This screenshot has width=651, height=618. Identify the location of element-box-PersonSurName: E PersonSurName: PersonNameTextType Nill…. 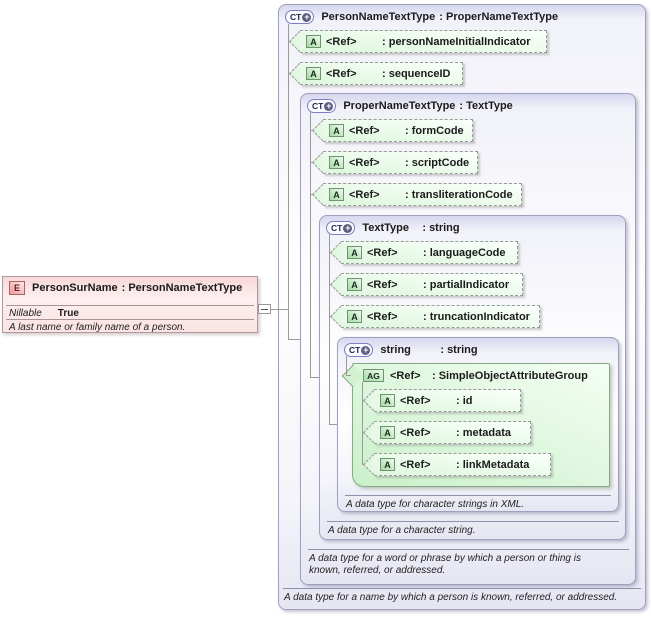
(130, 304).